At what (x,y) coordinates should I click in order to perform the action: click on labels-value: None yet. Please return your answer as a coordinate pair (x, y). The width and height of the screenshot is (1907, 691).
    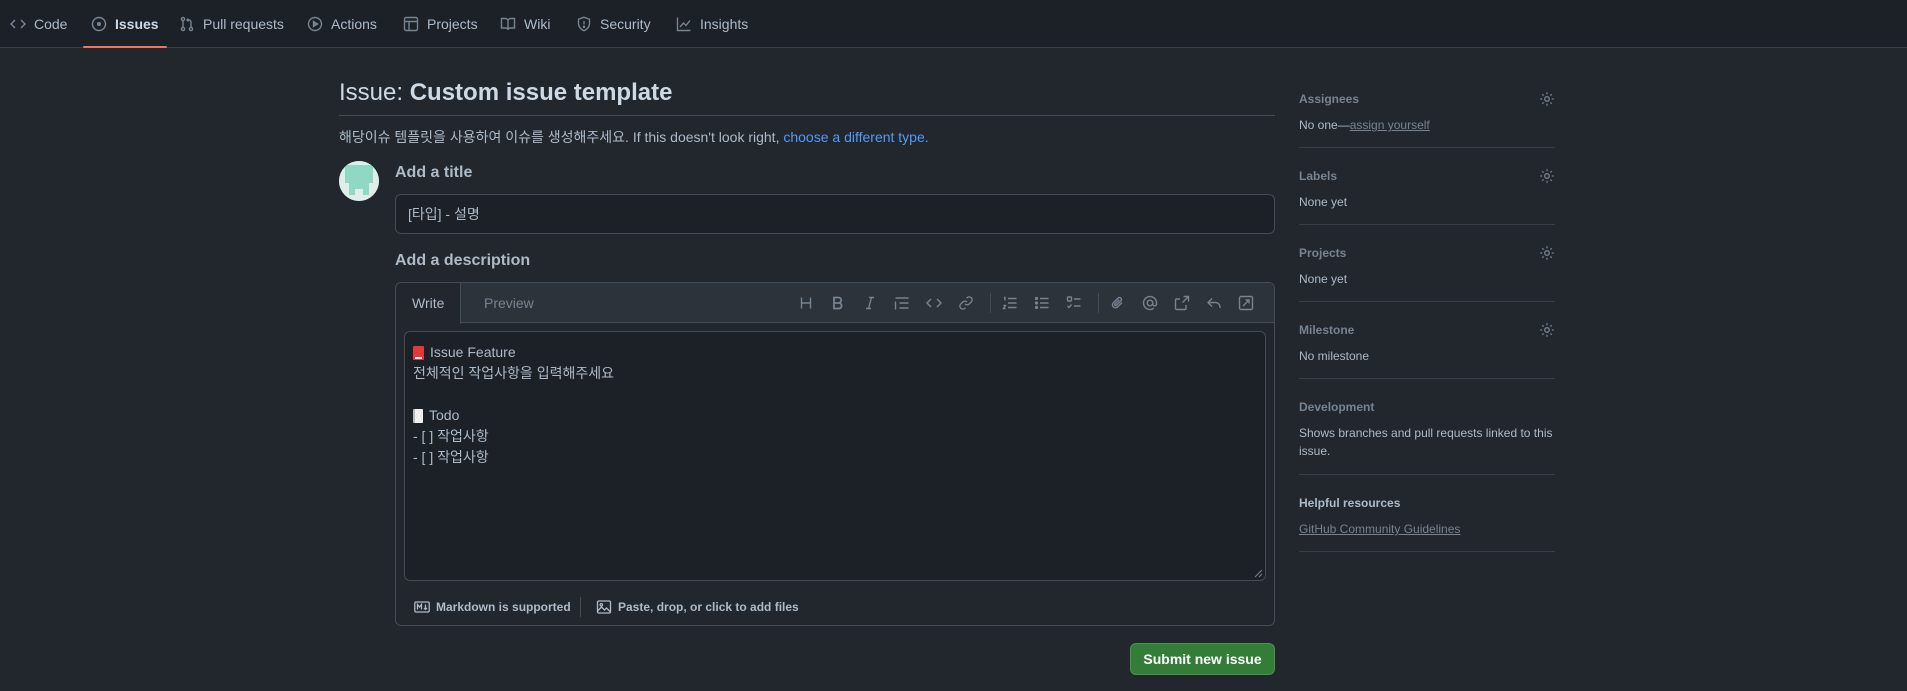
    Looking at the image, I should click on (1323, 202).